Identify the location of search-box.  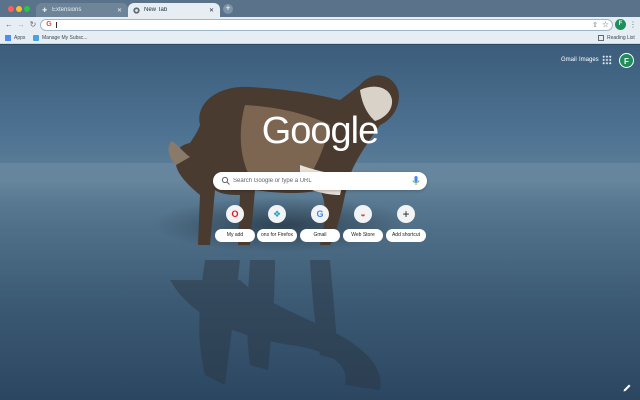
(320, 181).